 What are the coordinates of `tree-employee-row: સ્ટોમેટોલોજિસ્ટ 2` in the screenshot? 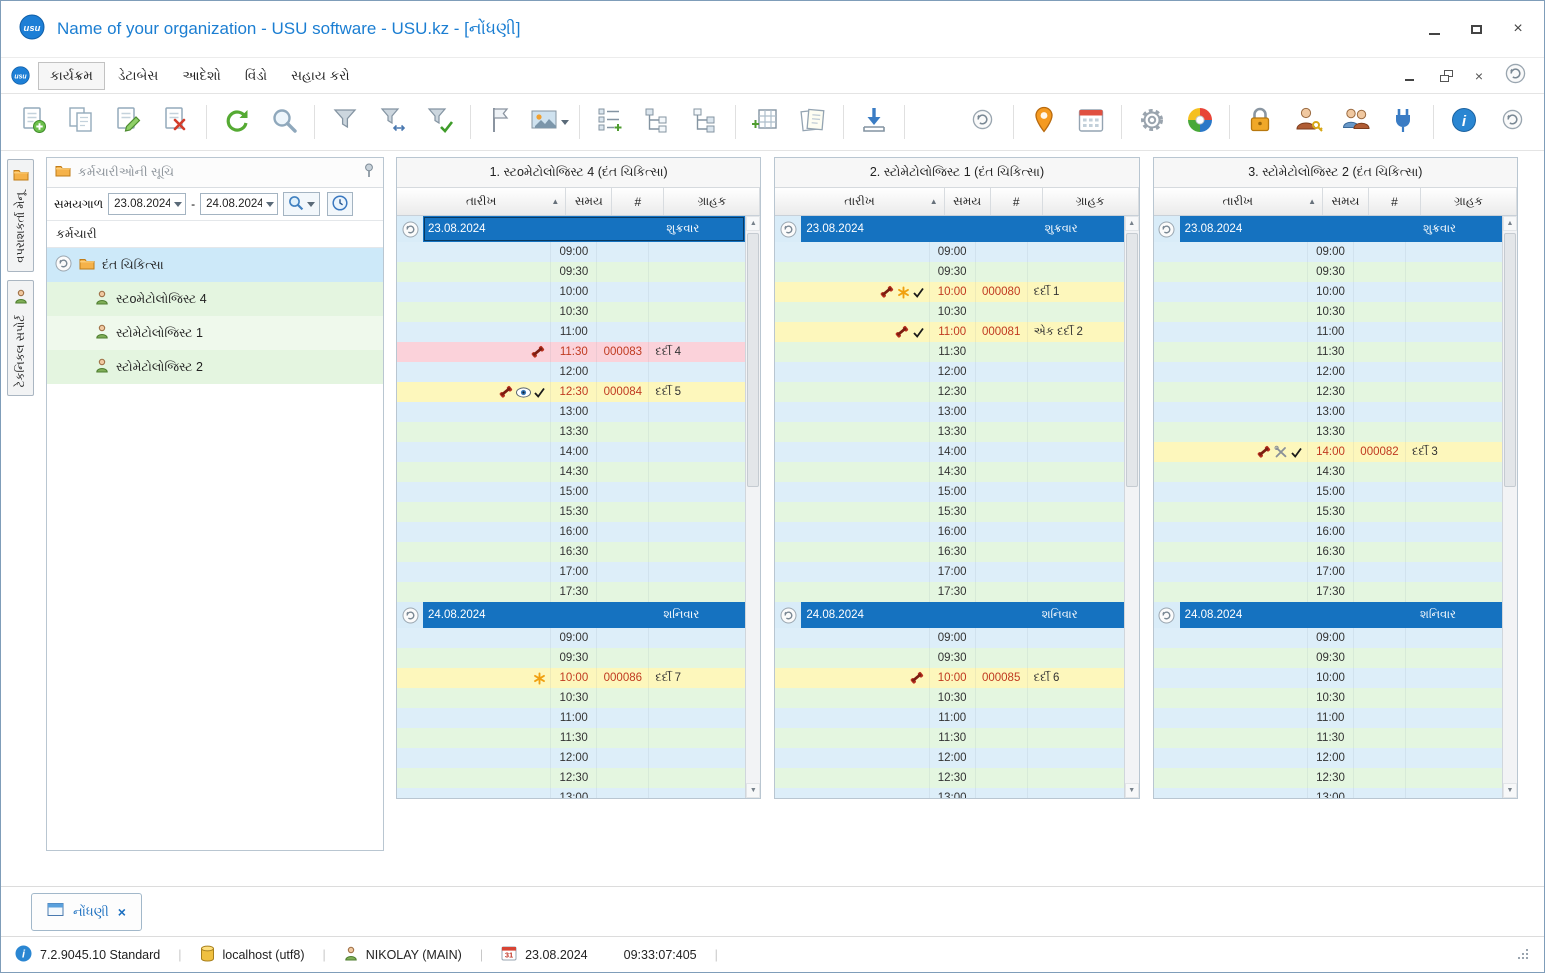 It's located at (215, 367).